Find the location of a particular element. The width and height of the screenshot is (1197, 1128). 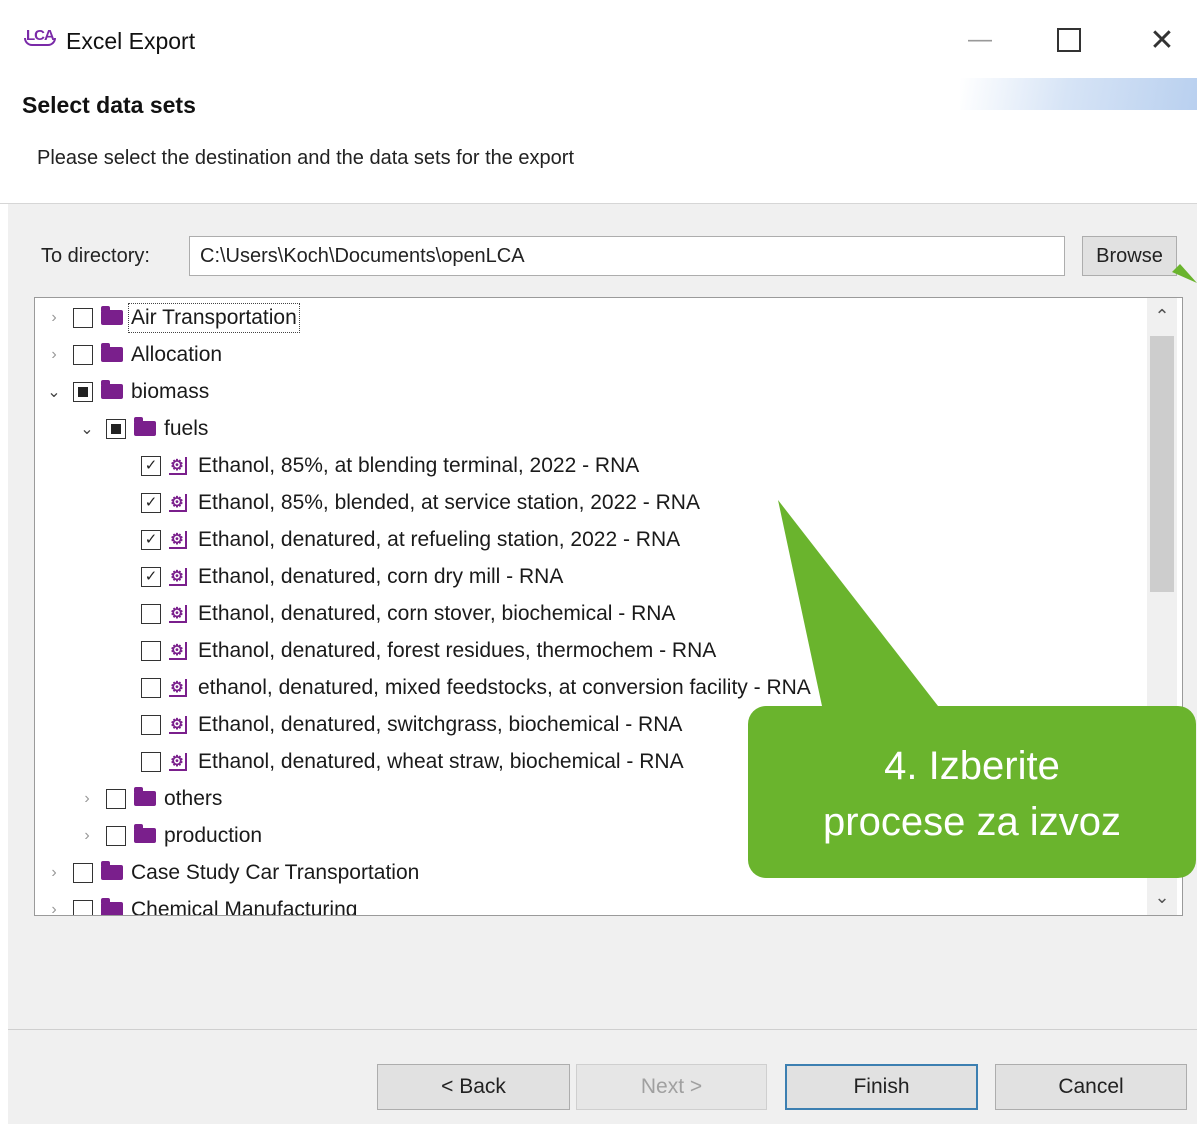

callout-line-1: 4. Izberite is located at coordinates (972, 766).